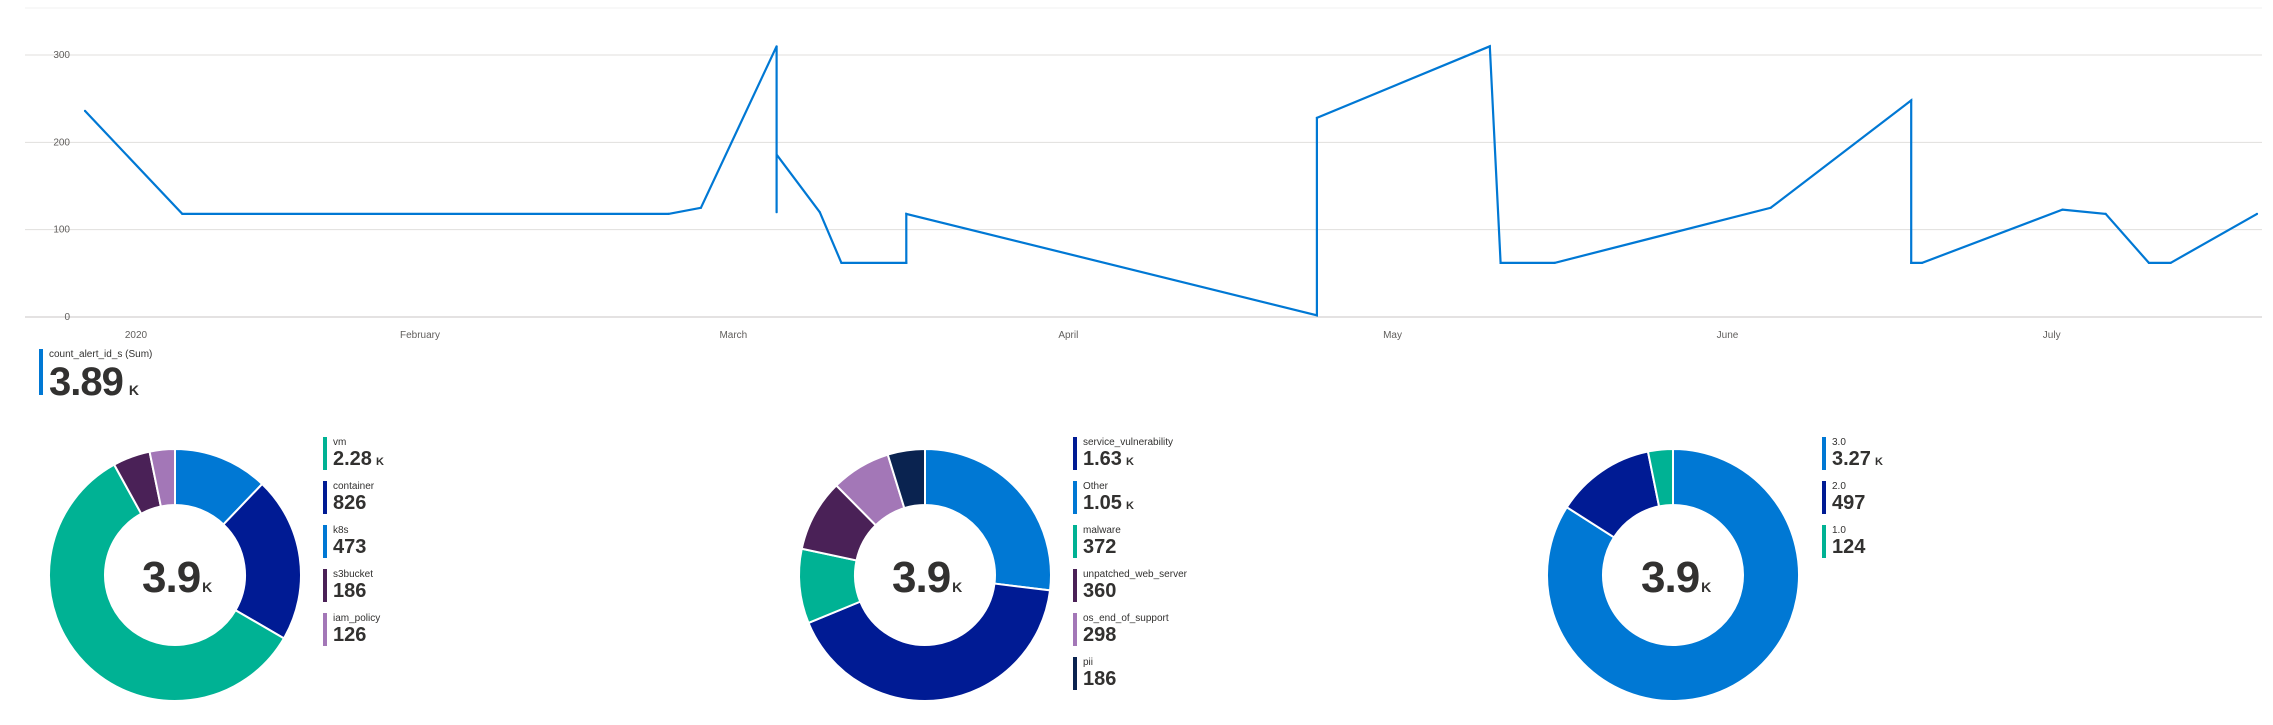  What do you see at coordinates (1392, 335) in the screenshot?
I see `x-tick-label: May` at bounding box center [1392, 335].